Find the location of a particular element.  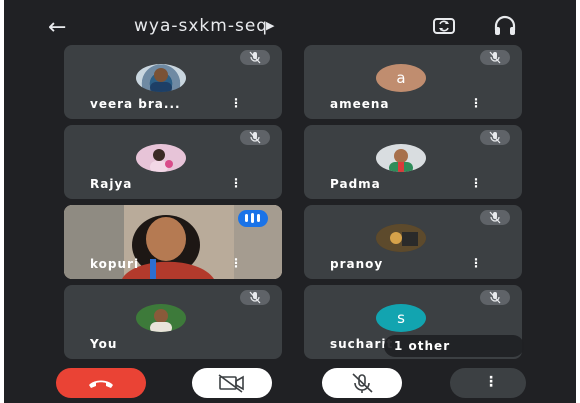

participant-tile: You is located at coordinates (173, 322).